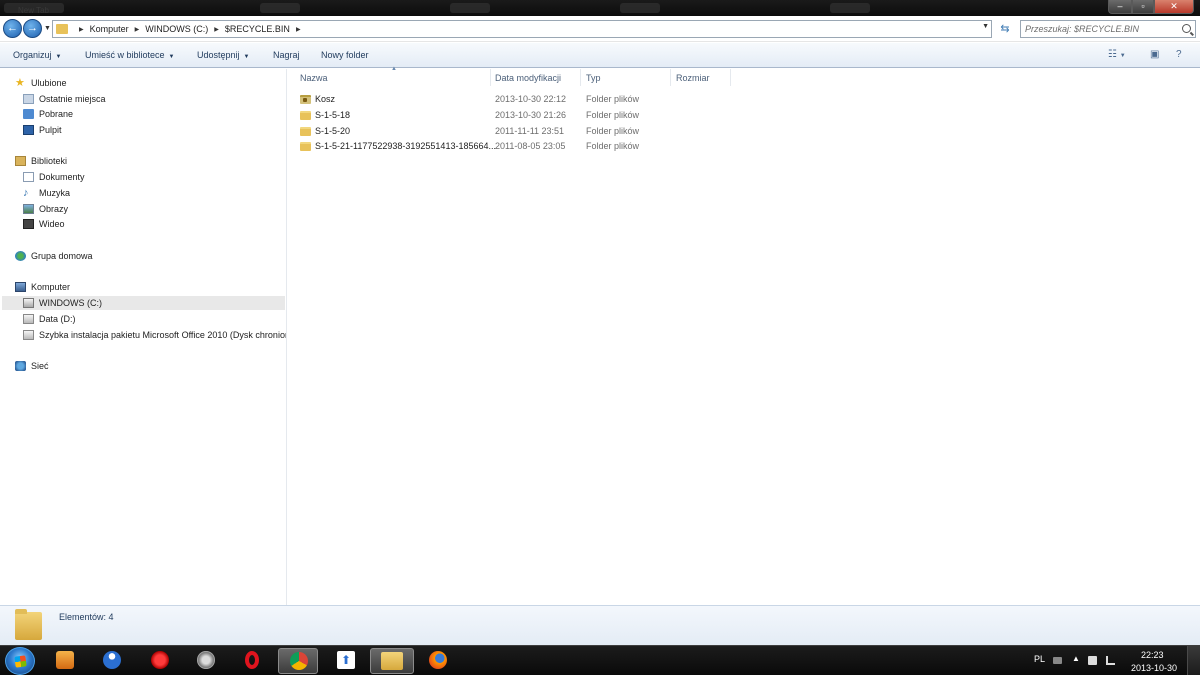  Describe the element at coordinates (54, 177) in the screenshot. I see `sidebar-item-documents: Dokumenty` at that location.